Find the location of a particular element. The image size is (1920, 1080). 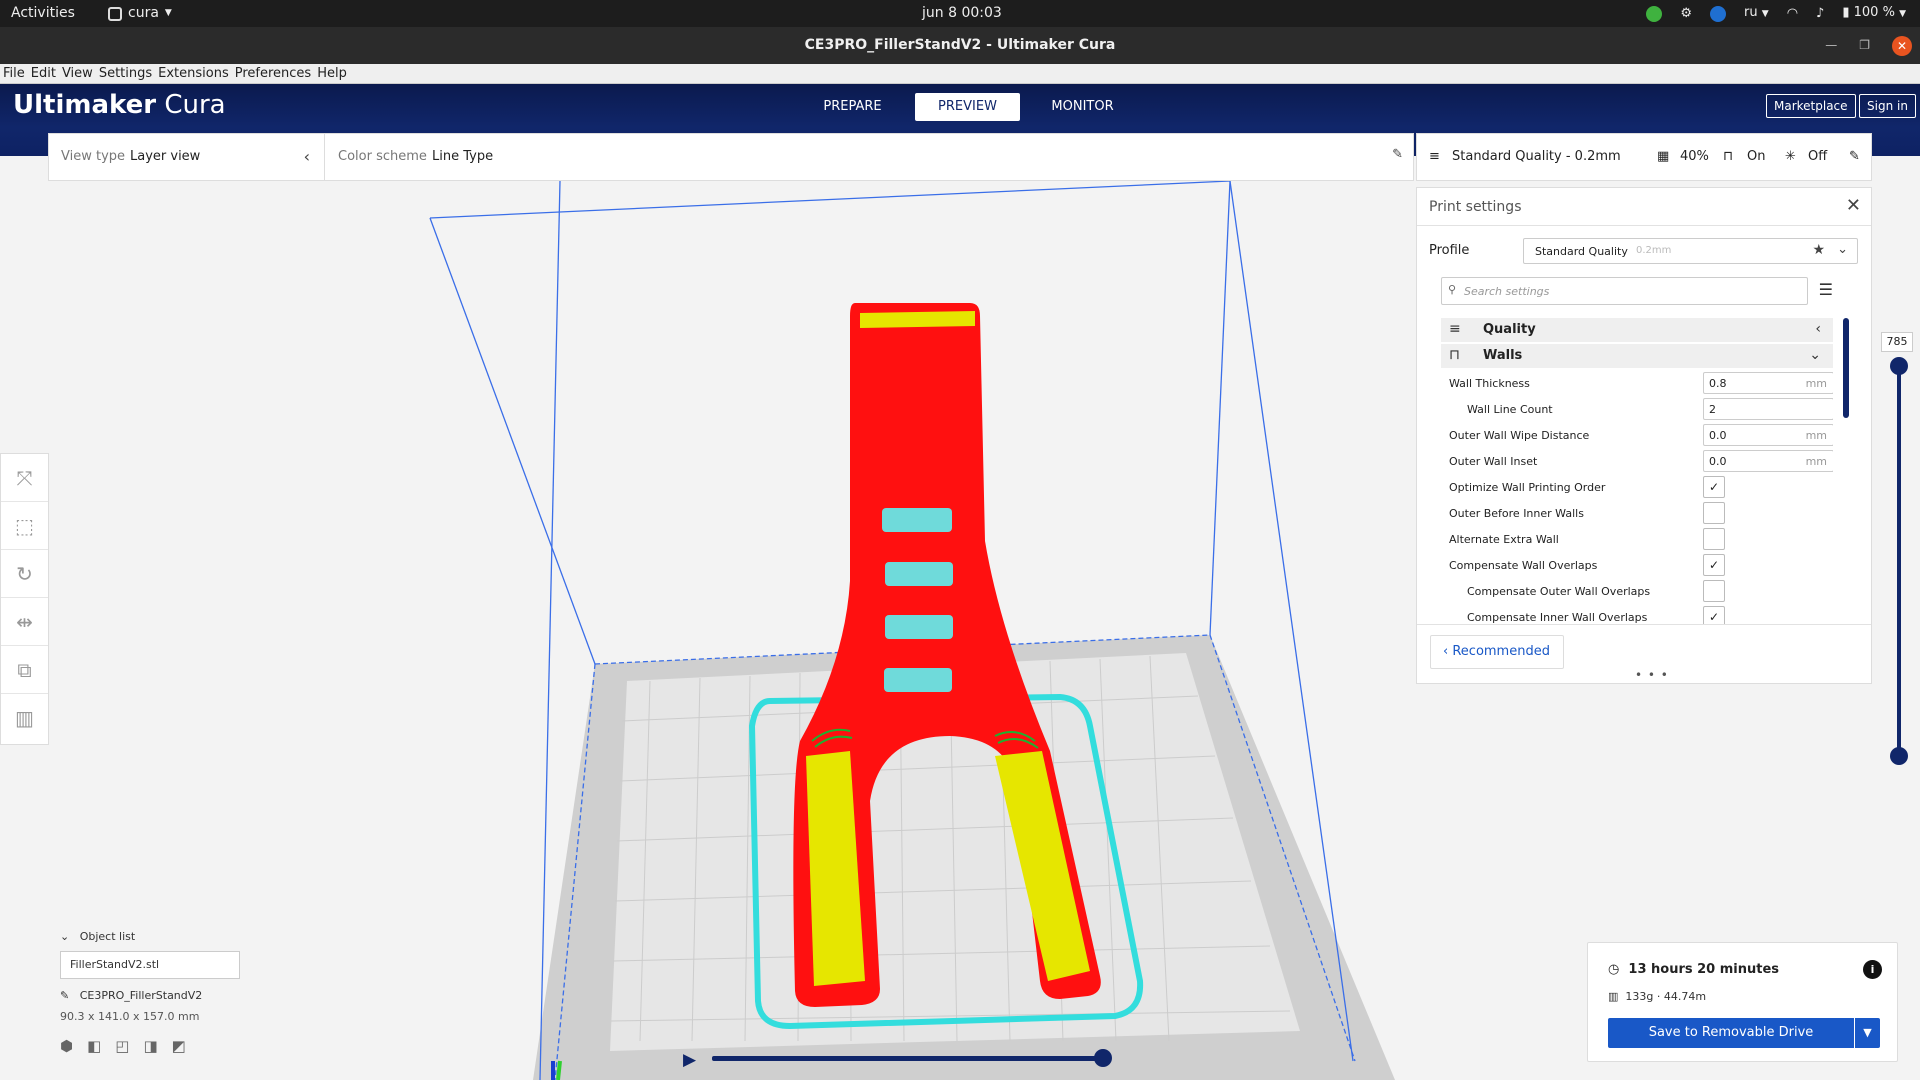

top-view-icon: ◰ is located at coordinates (122, 1046).